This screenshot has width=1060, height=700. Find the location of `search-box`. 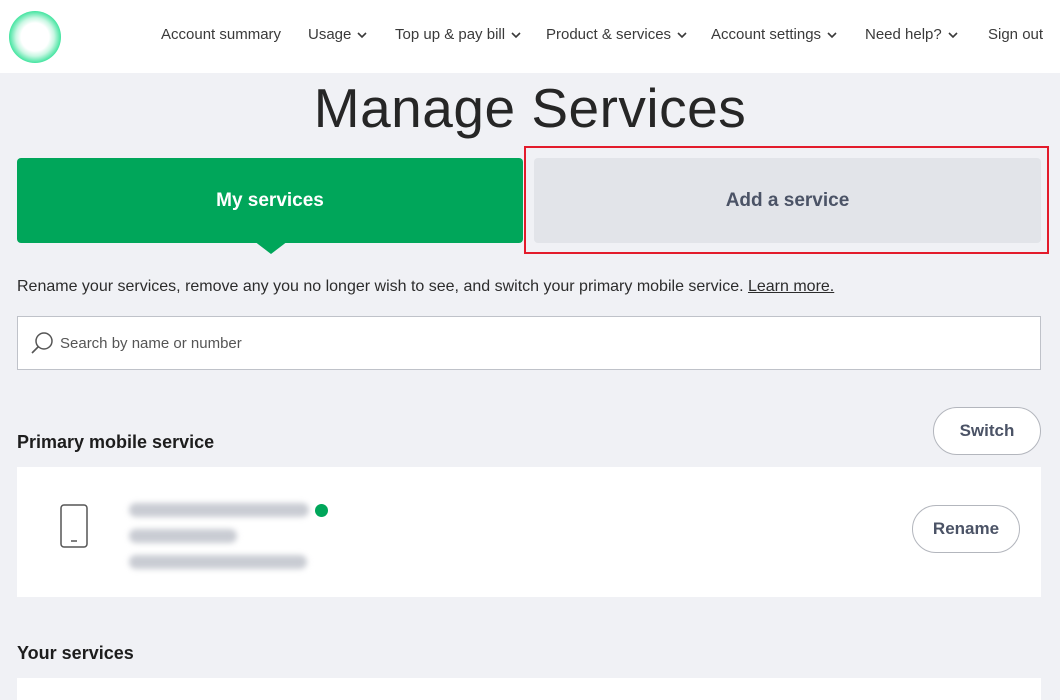

search-box is located at coordinates (529, 343).